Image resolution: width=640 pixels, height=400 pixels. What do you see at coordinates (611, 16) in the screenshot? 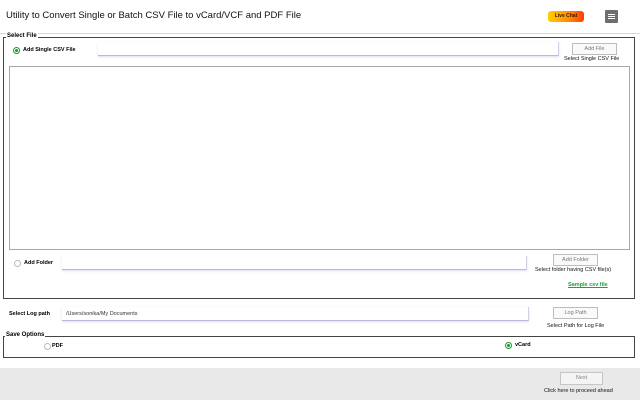
I see `hamburger-menu-icon` at bounding box center [611, 16].